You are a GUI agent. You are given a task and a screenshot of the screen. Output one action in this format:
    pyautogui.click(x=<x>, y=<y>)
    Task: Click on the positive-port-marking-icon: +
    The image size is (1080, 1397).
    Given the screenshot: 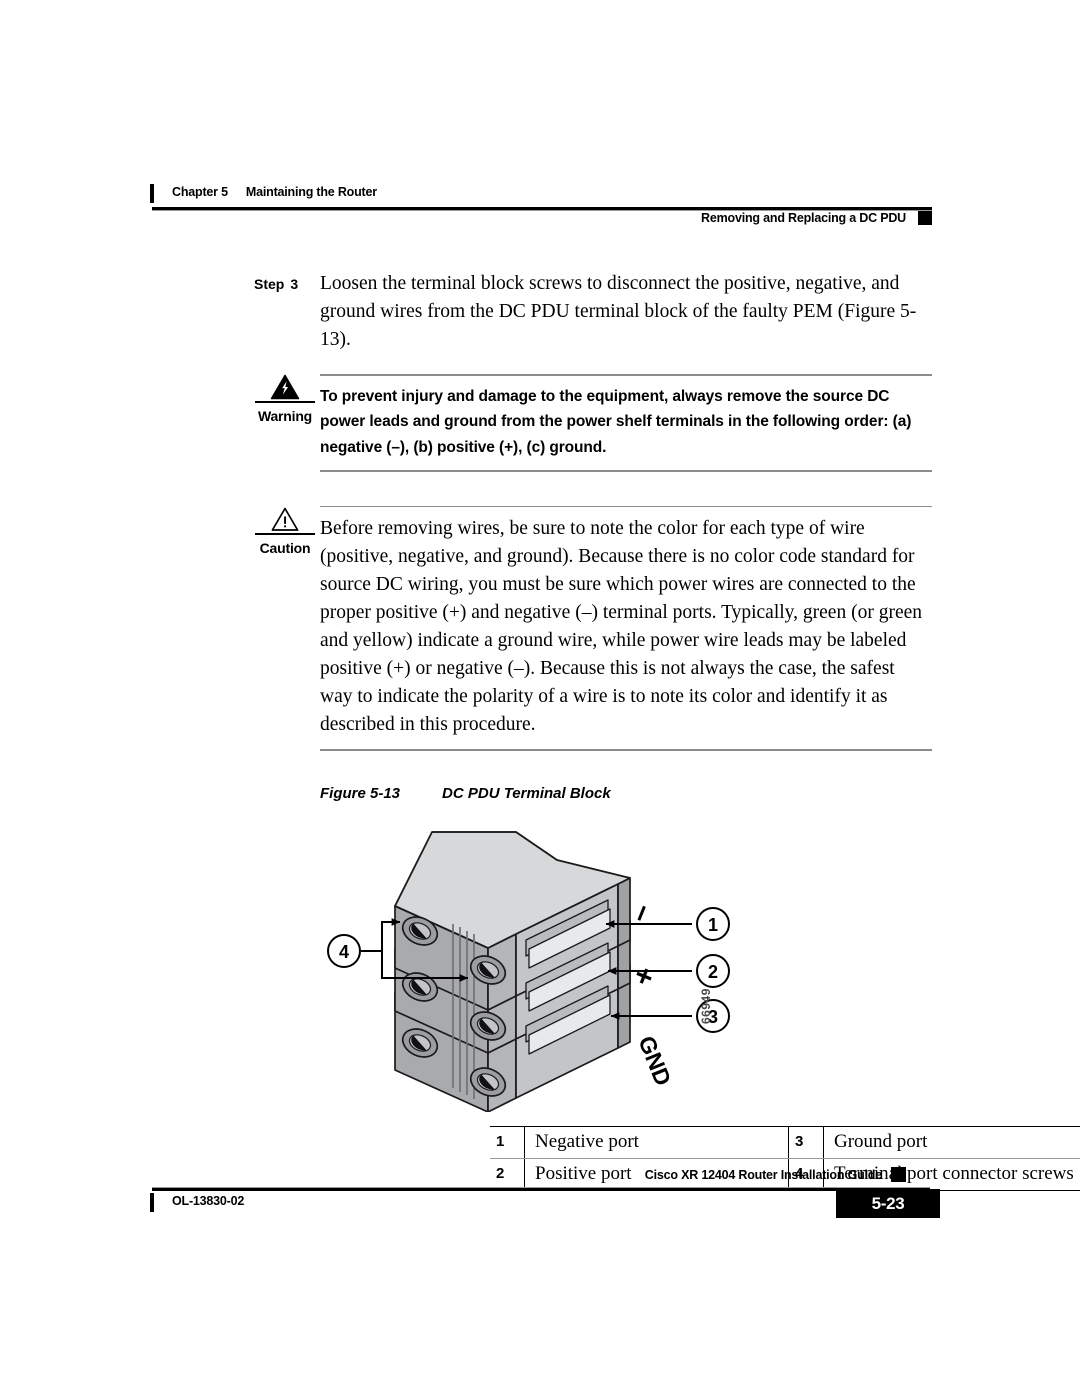 What is the action you would take?
    pyautogui.click(x=644, y=976)
    